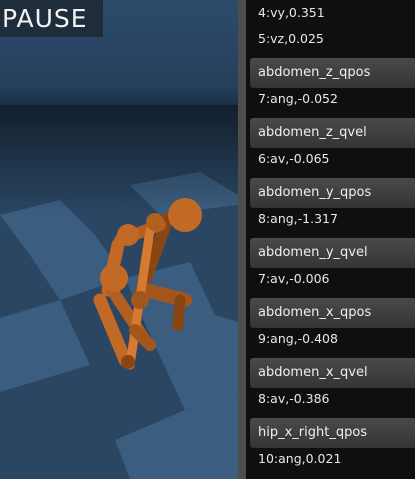 Image resolution: width=415 pixels, height=479 pixels. Describe the element at coordinates (294, 278) in the screenshot. I see `sensor-value-abdomen-y-qvel: 7:av,-0.006` at that location.